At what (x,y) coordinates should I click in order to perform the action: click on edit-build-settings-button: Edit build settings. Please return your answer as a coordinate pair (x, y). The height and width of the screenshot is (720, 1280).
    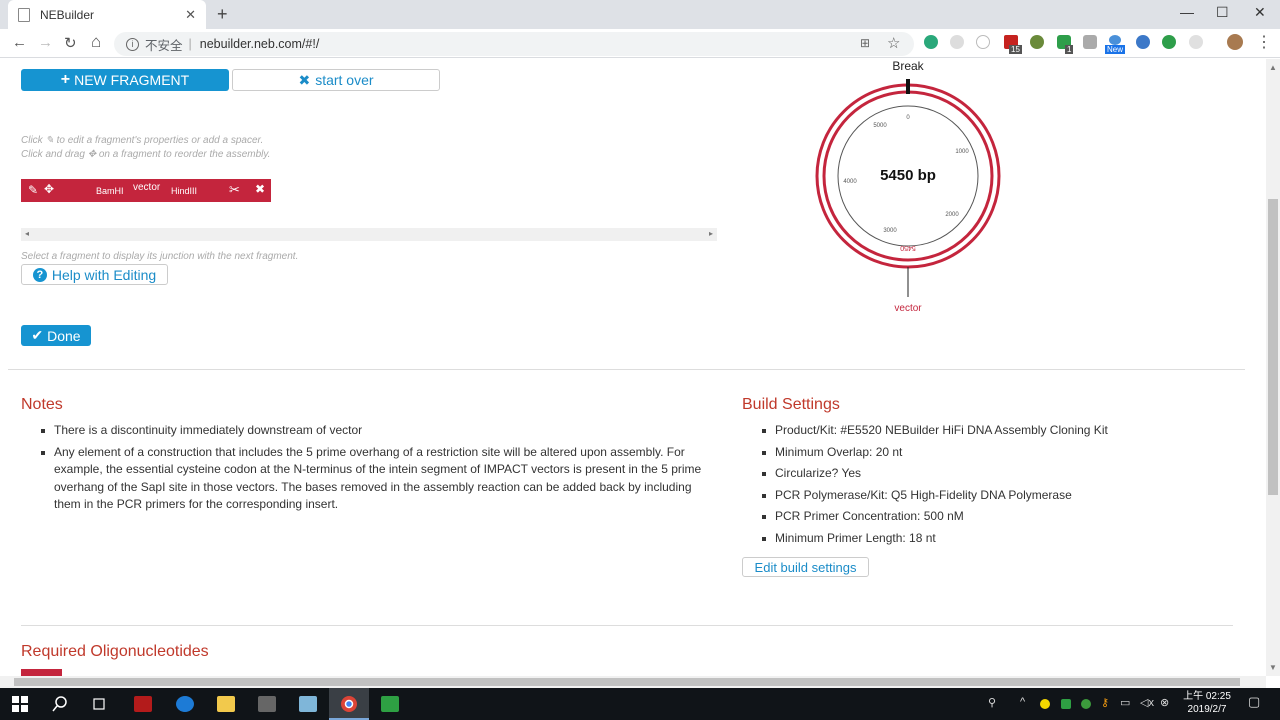
    Looking at the image, I should click on (805, 567).